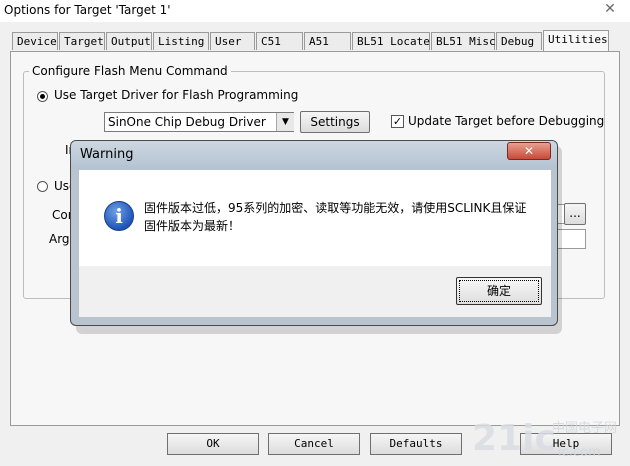  What do you see at coordinates (35, 41) in the screenshot?
I see `tab-device: Device` at bounding box center [35, 41].